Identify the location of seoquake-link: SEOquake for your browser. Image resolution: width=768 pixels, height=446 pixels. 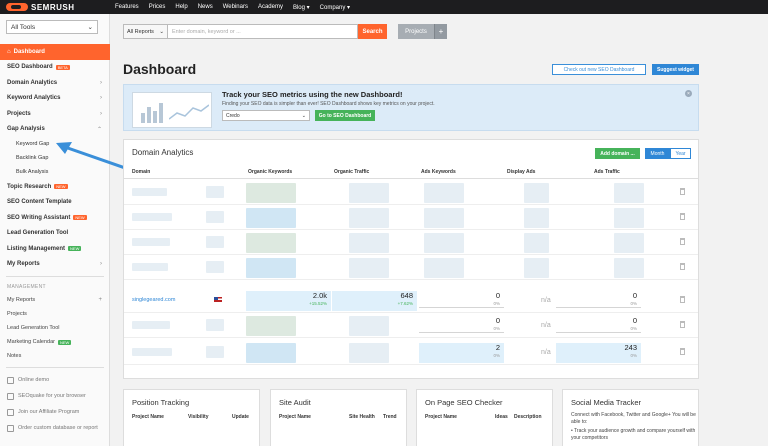
(55, 396).